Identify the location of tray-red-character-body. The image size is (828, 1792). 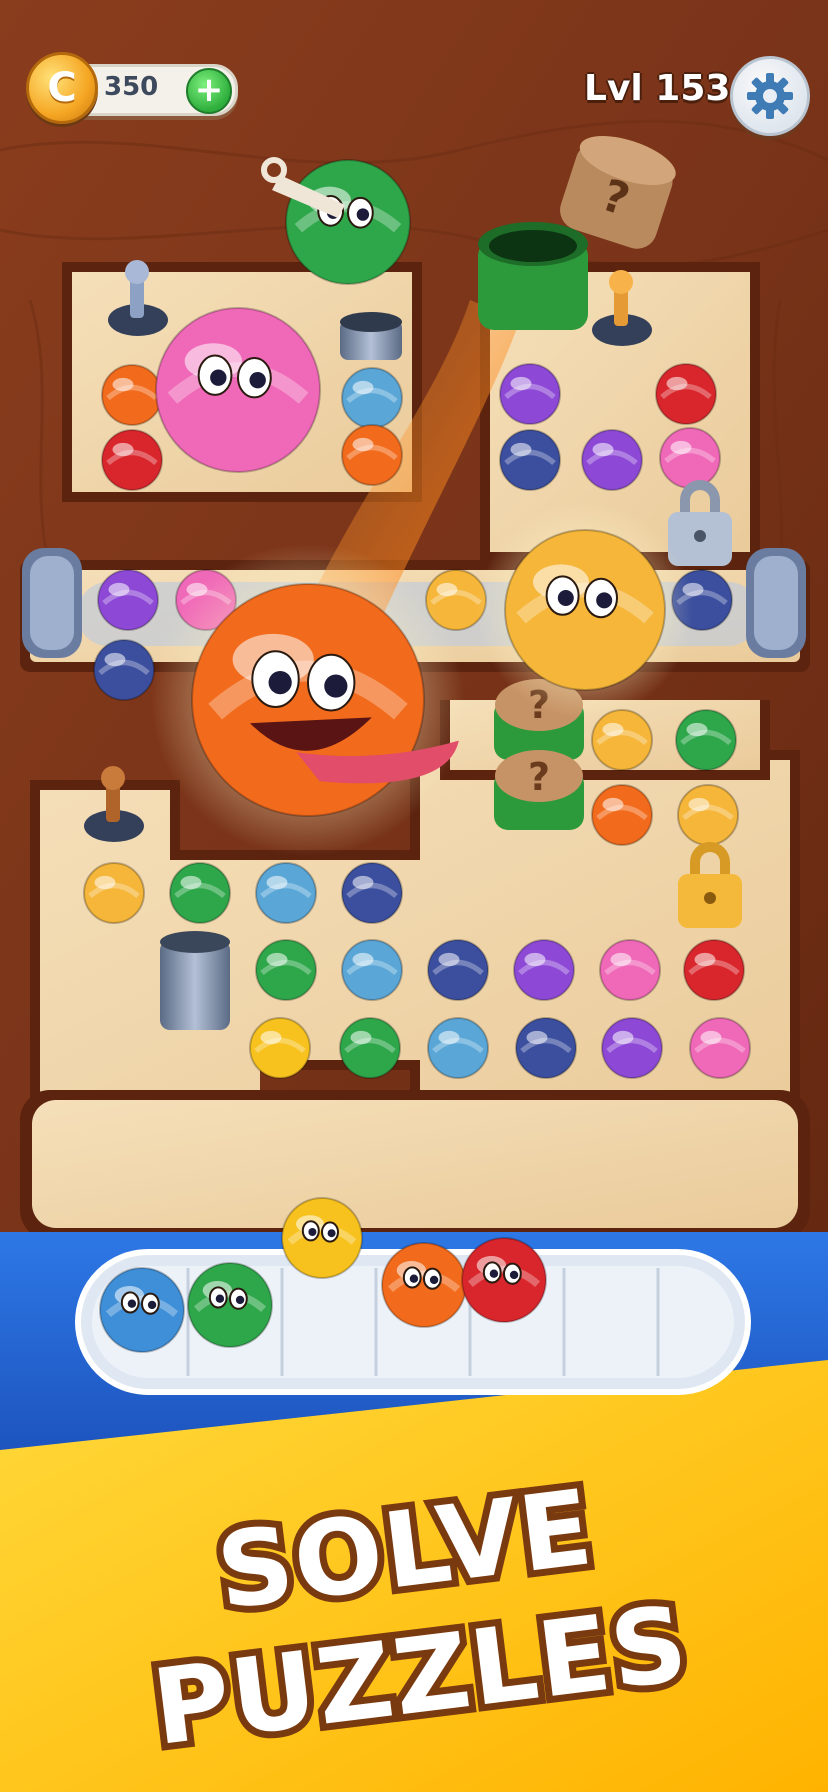
(504, 1280).